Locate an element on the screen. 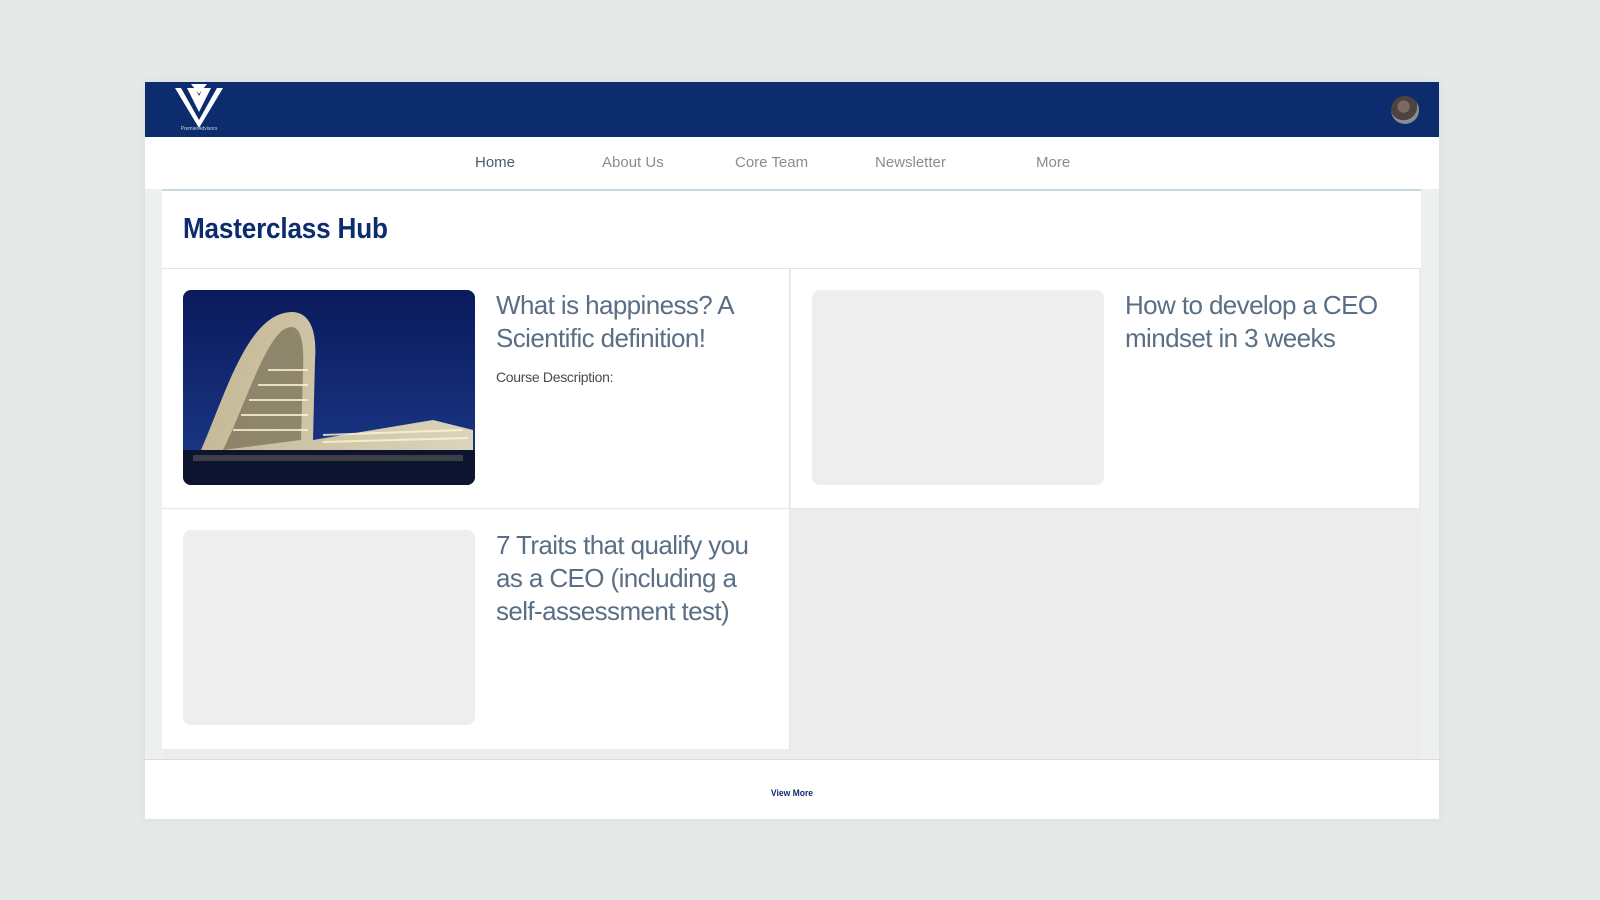  view-more-link: View More is located at coordinates (791, 789).